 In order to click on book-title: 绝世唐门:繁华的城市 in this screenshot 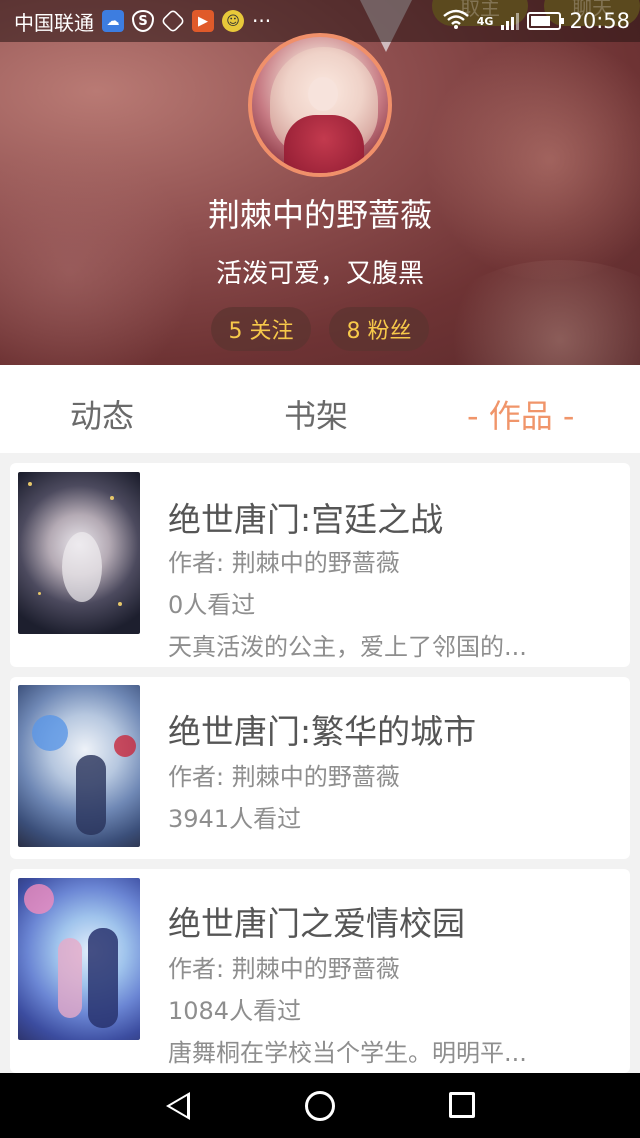, I will do `click(322, 731)`.